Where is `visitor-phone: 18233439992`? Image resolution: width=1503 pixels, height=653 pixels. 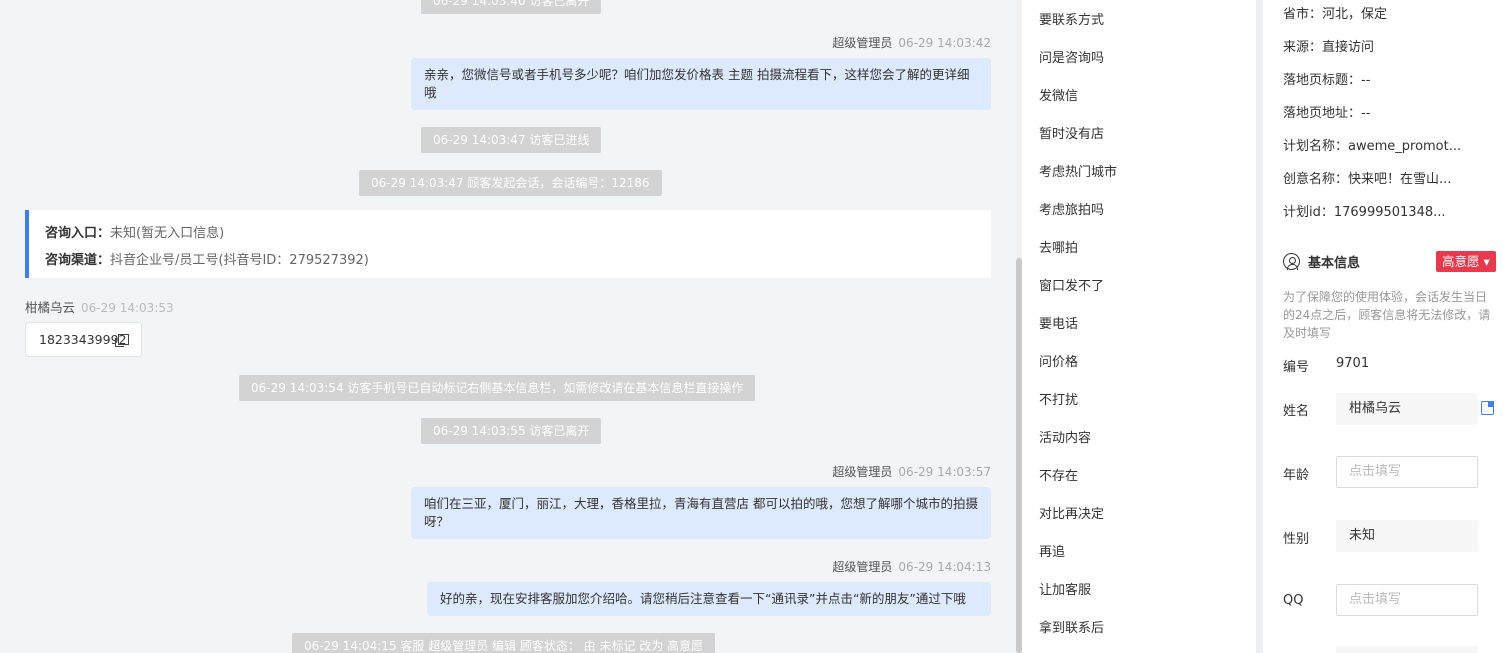
visitor-phone: 18233439992 is located at coordinates (83, 339).